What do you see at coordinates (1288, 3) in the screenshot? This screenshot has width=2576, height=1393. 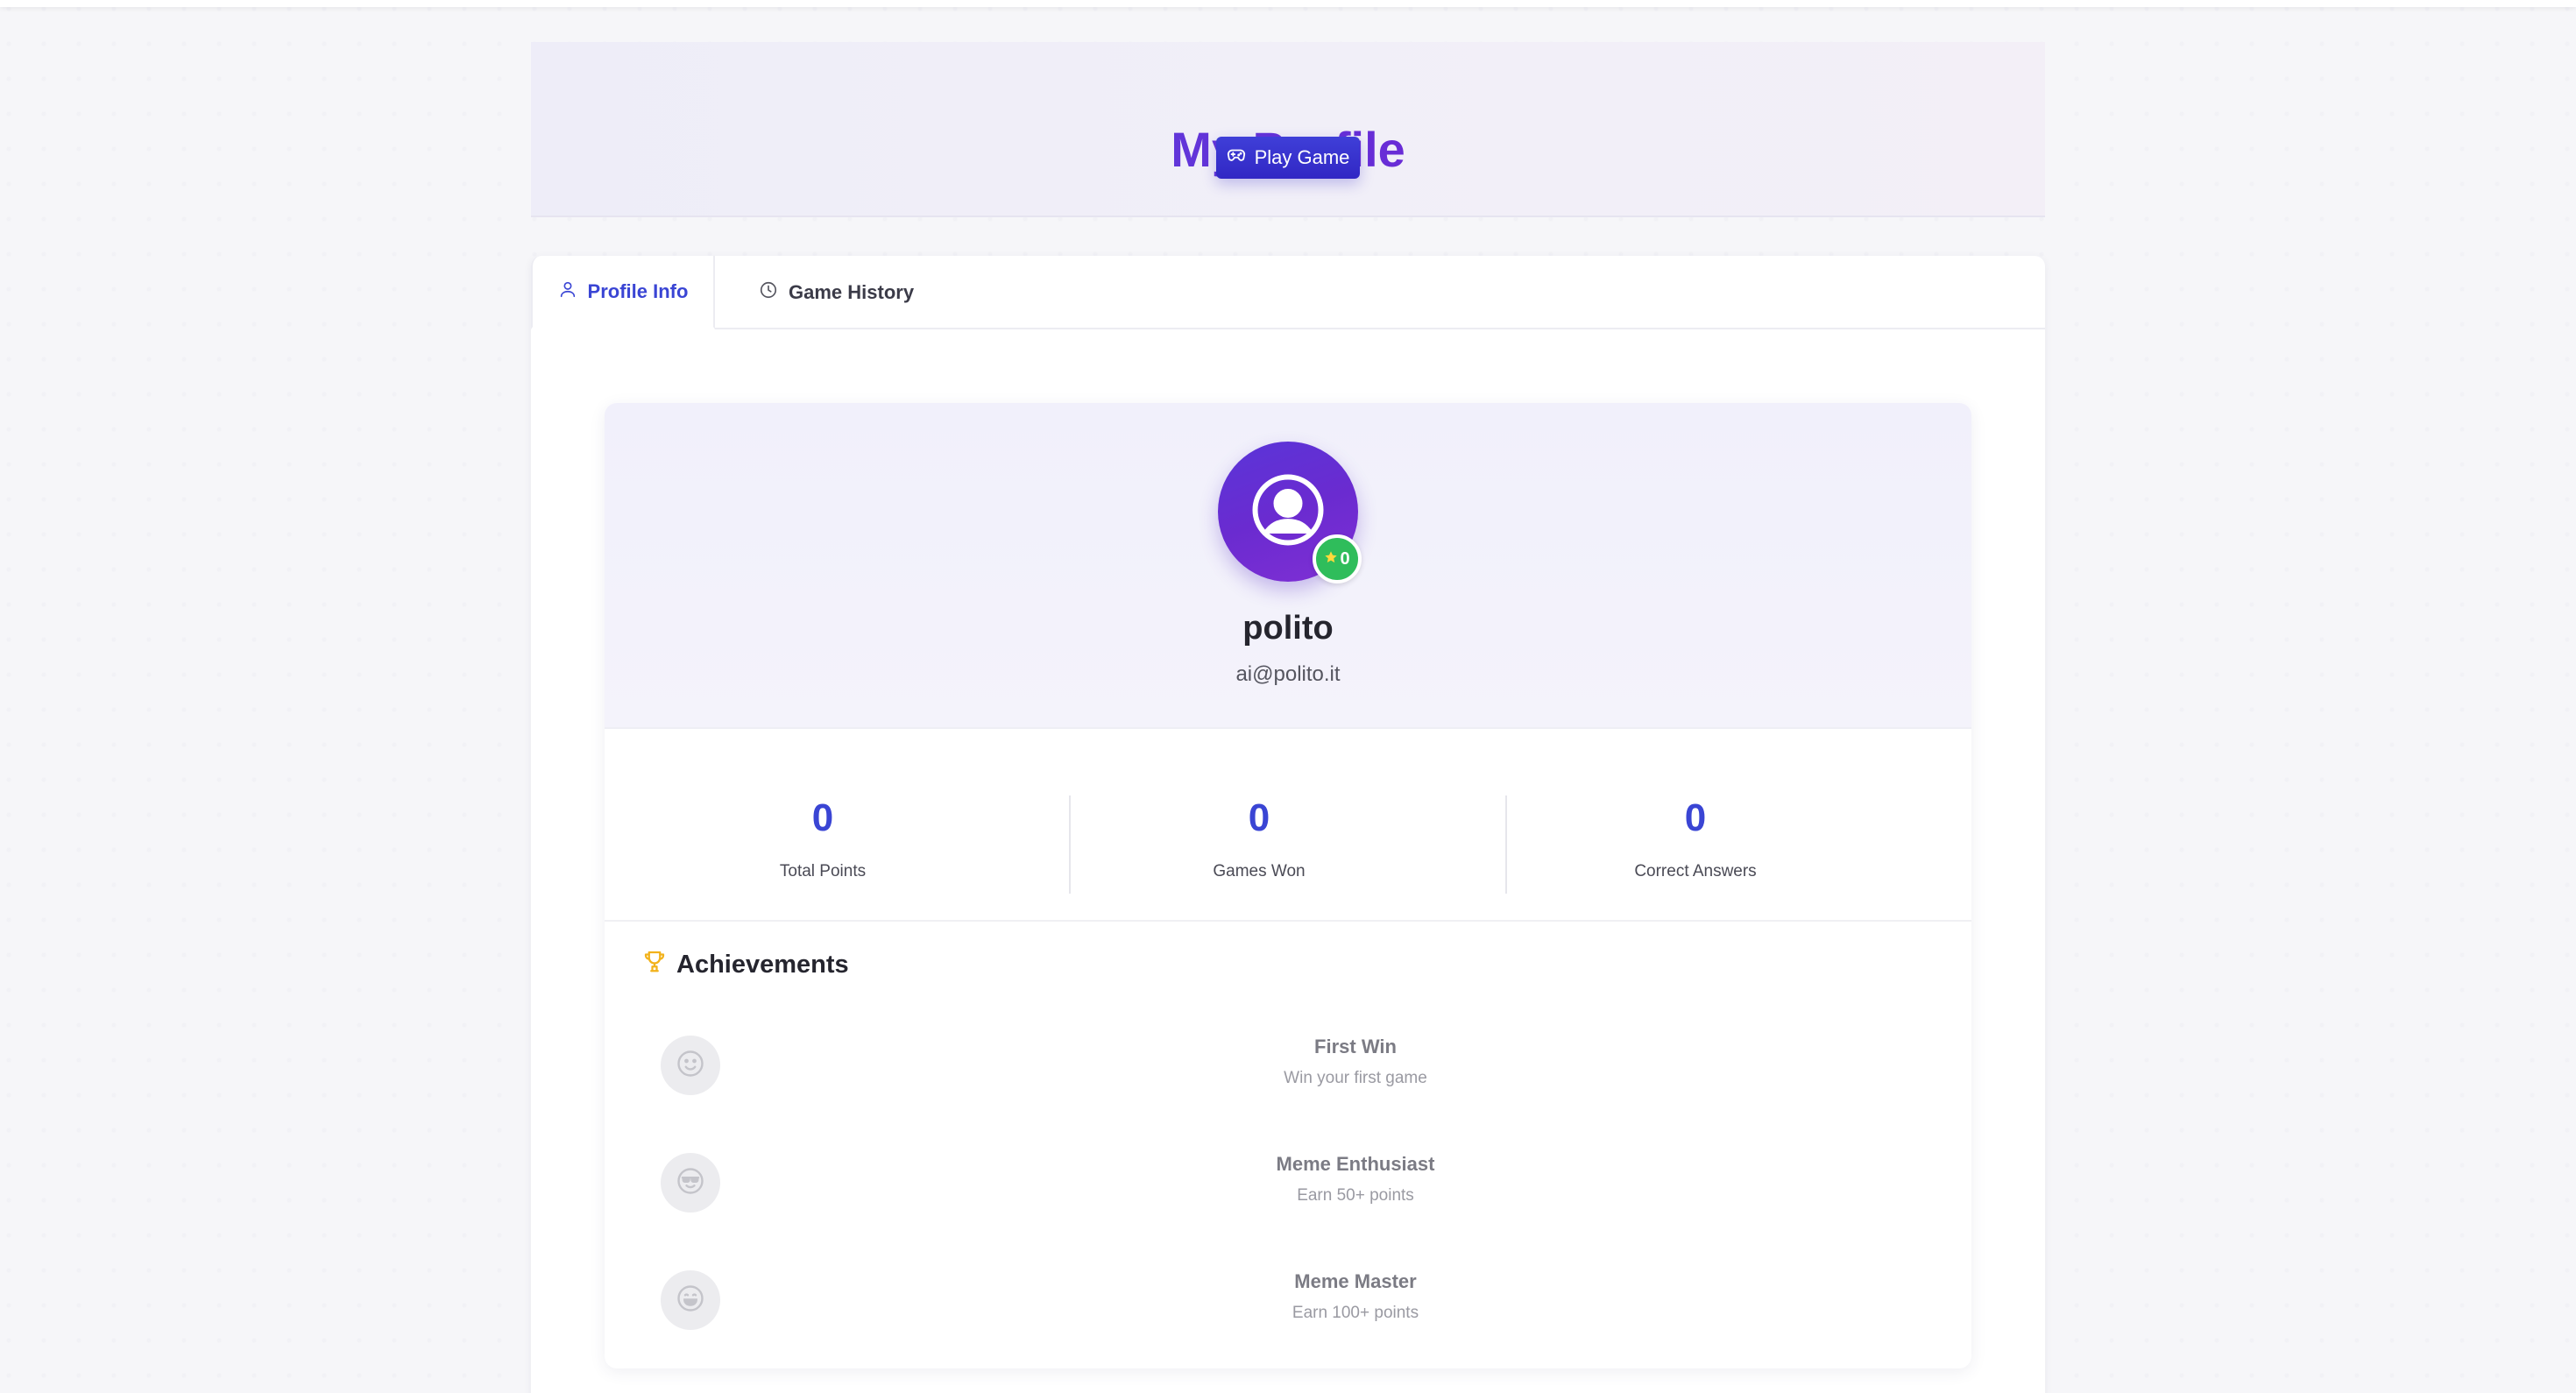 I see `top-bar` at bounding box center [1288, 3].